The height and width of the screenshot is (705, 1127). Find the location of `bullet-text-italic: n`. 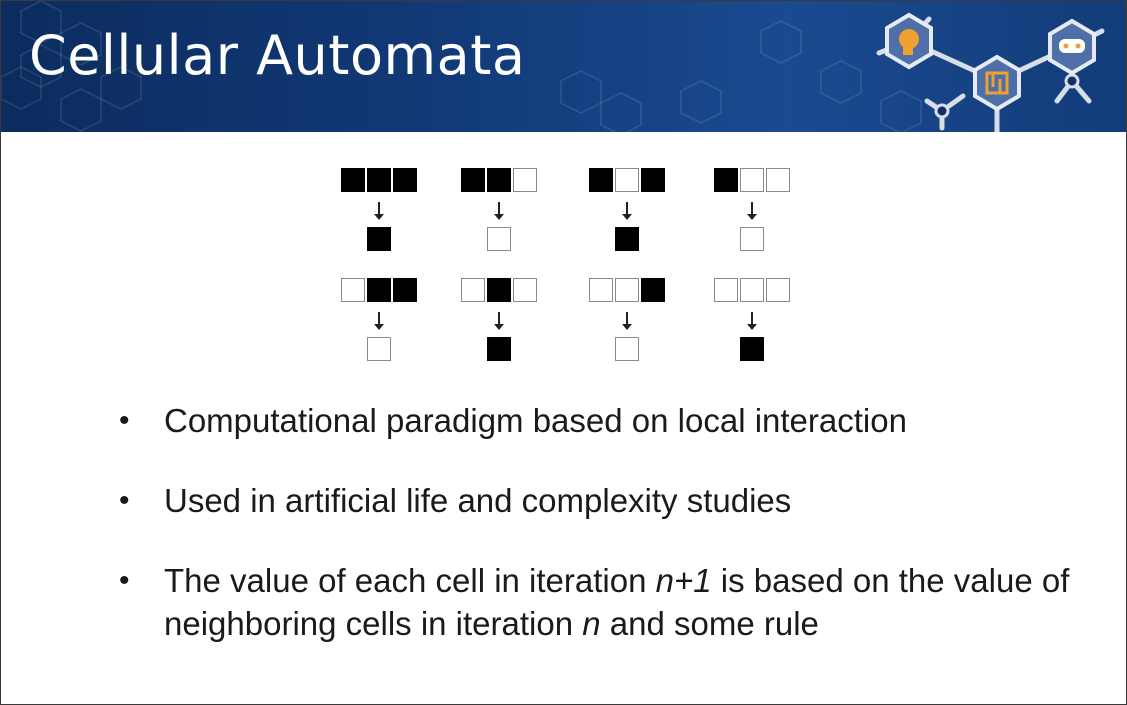

bullet-text-italic: n is located at coordinates (591, 623).